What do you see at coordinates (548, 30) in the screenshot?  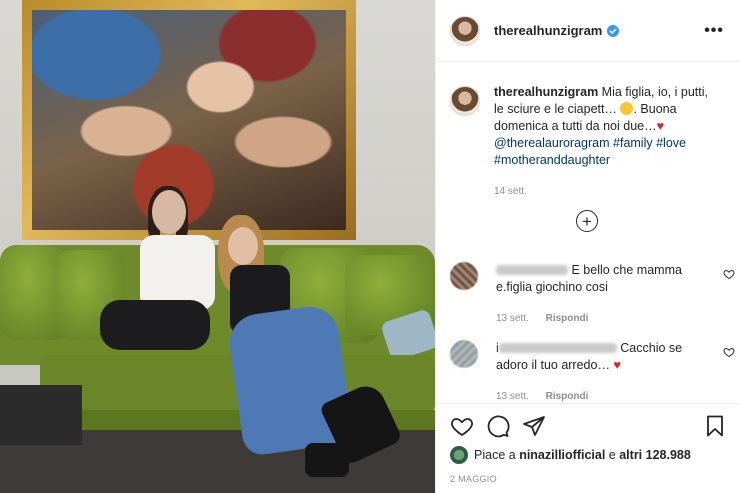 I see `author-username: therealhunzigram` at bounding box center [548, 30].